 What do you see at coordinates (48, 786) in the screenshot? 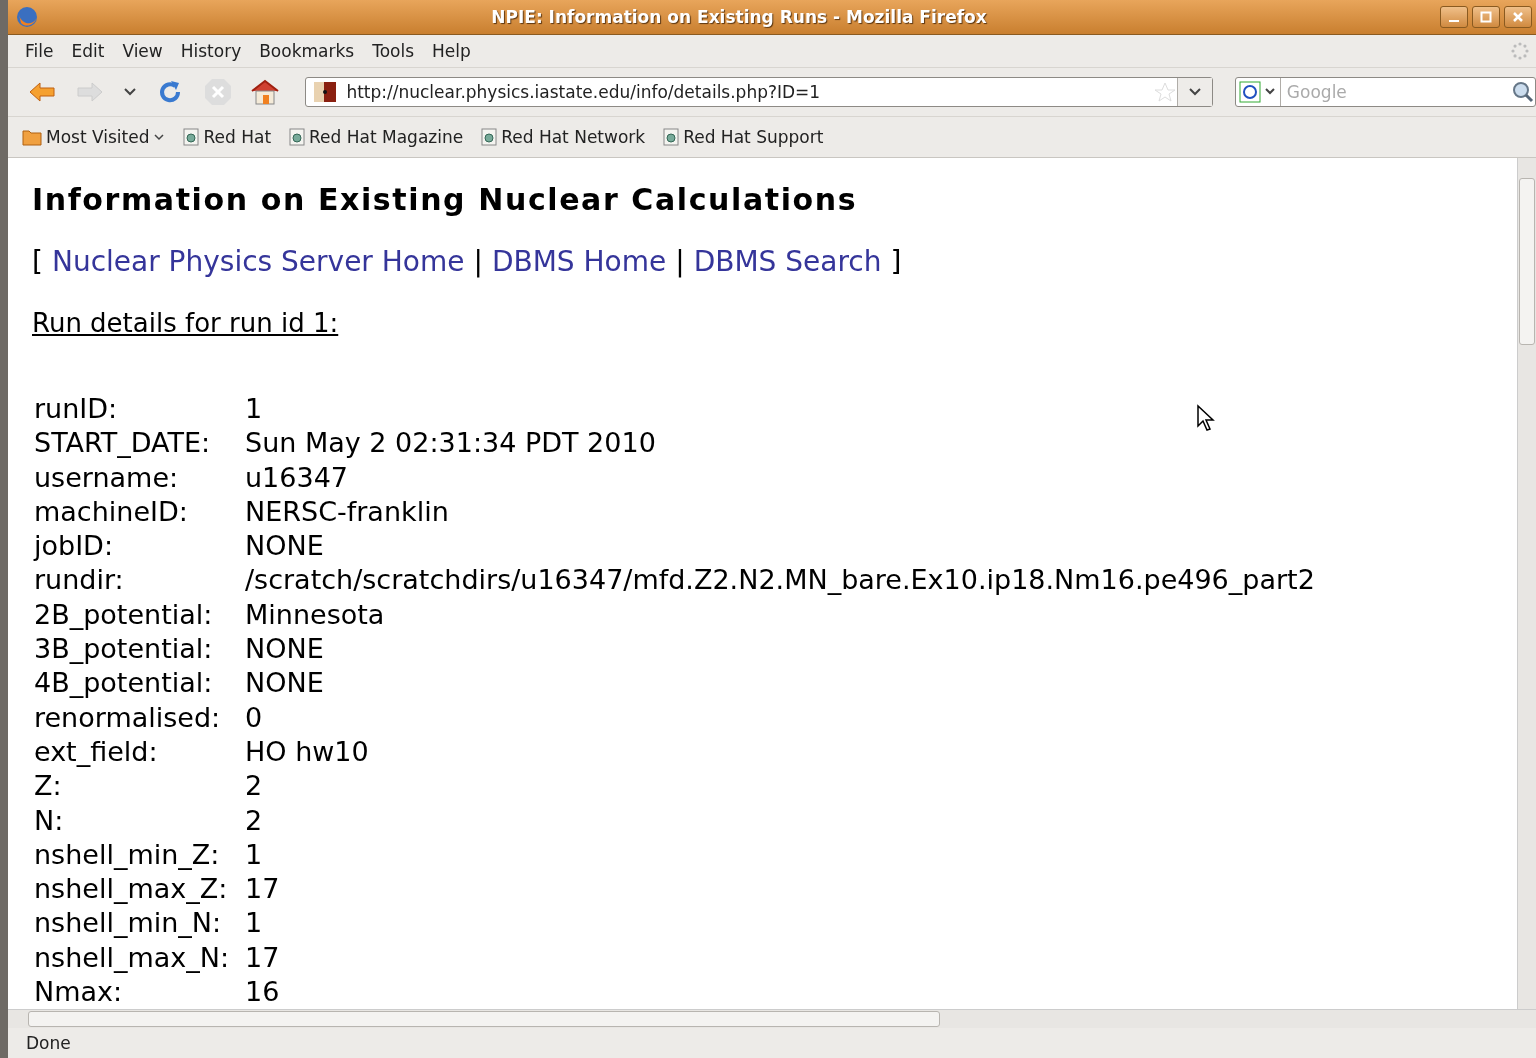
I see `field-label: Z:` at bounding box center [48, 786].